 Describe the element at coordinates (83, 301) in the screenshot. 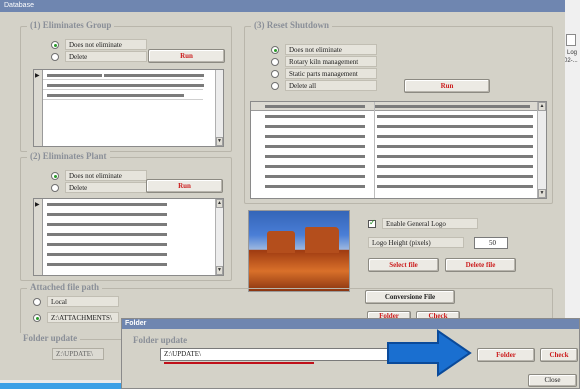

I see `option-label: Local` at that location.